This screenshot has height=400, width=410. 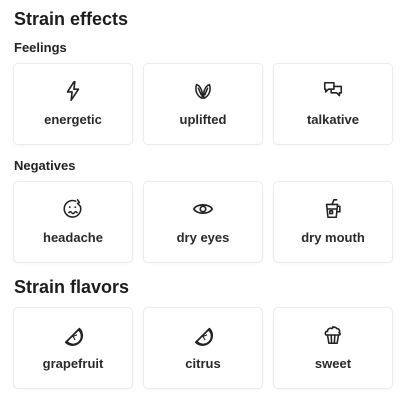 I want to click on negative-card-dry-eyes: dry eyes, so click(x=203, y=222).